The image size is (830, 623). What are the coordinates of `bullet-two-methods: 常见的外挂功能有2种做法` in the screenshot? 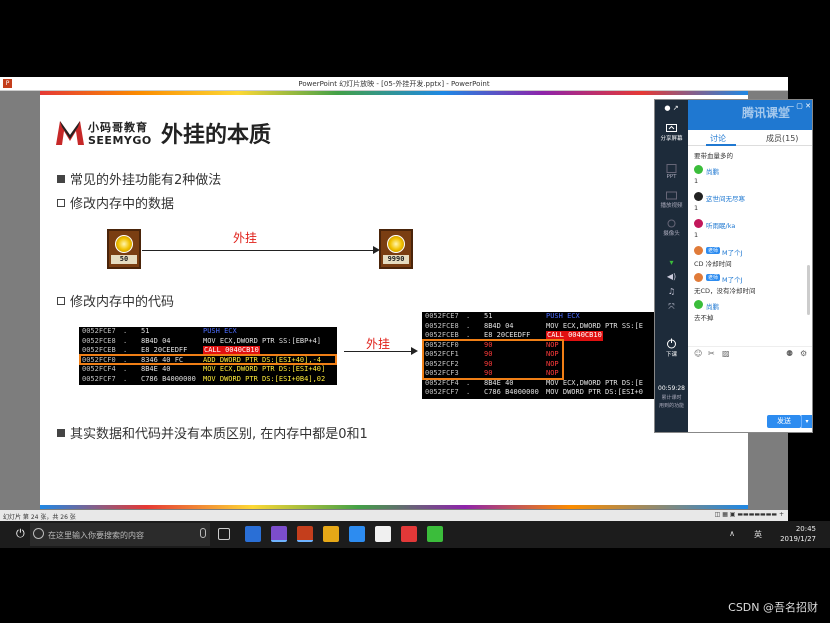 It's located at (139, 178).